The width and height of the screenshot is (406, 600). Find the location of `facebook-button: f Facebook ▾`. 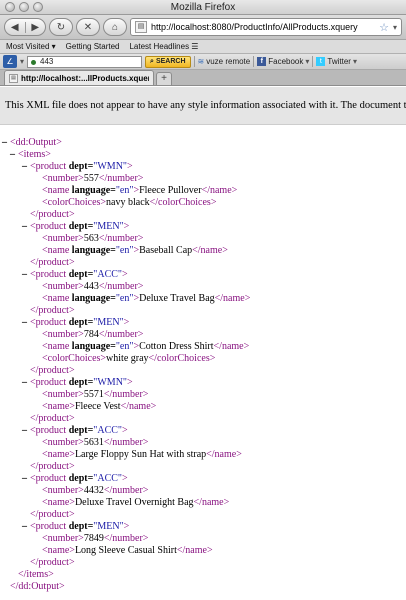

facebook-button: f Facebook ▾ is located at coordinates (283, 61).